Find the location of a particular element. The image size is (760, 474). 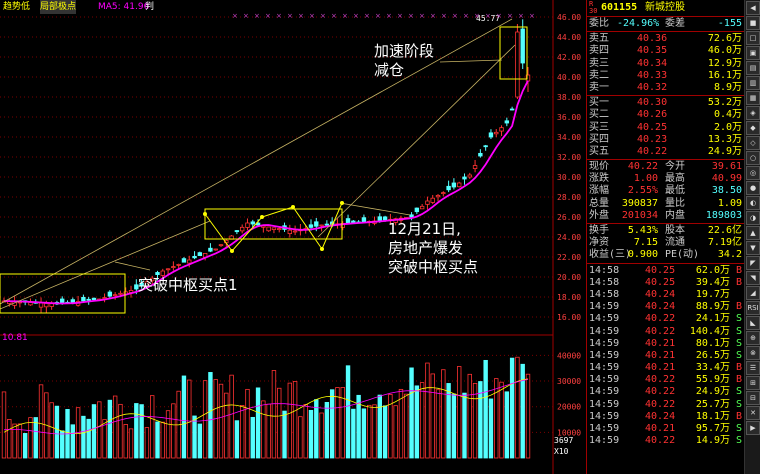

toolbar-button: ◆ is located at coordinates (753, 128).